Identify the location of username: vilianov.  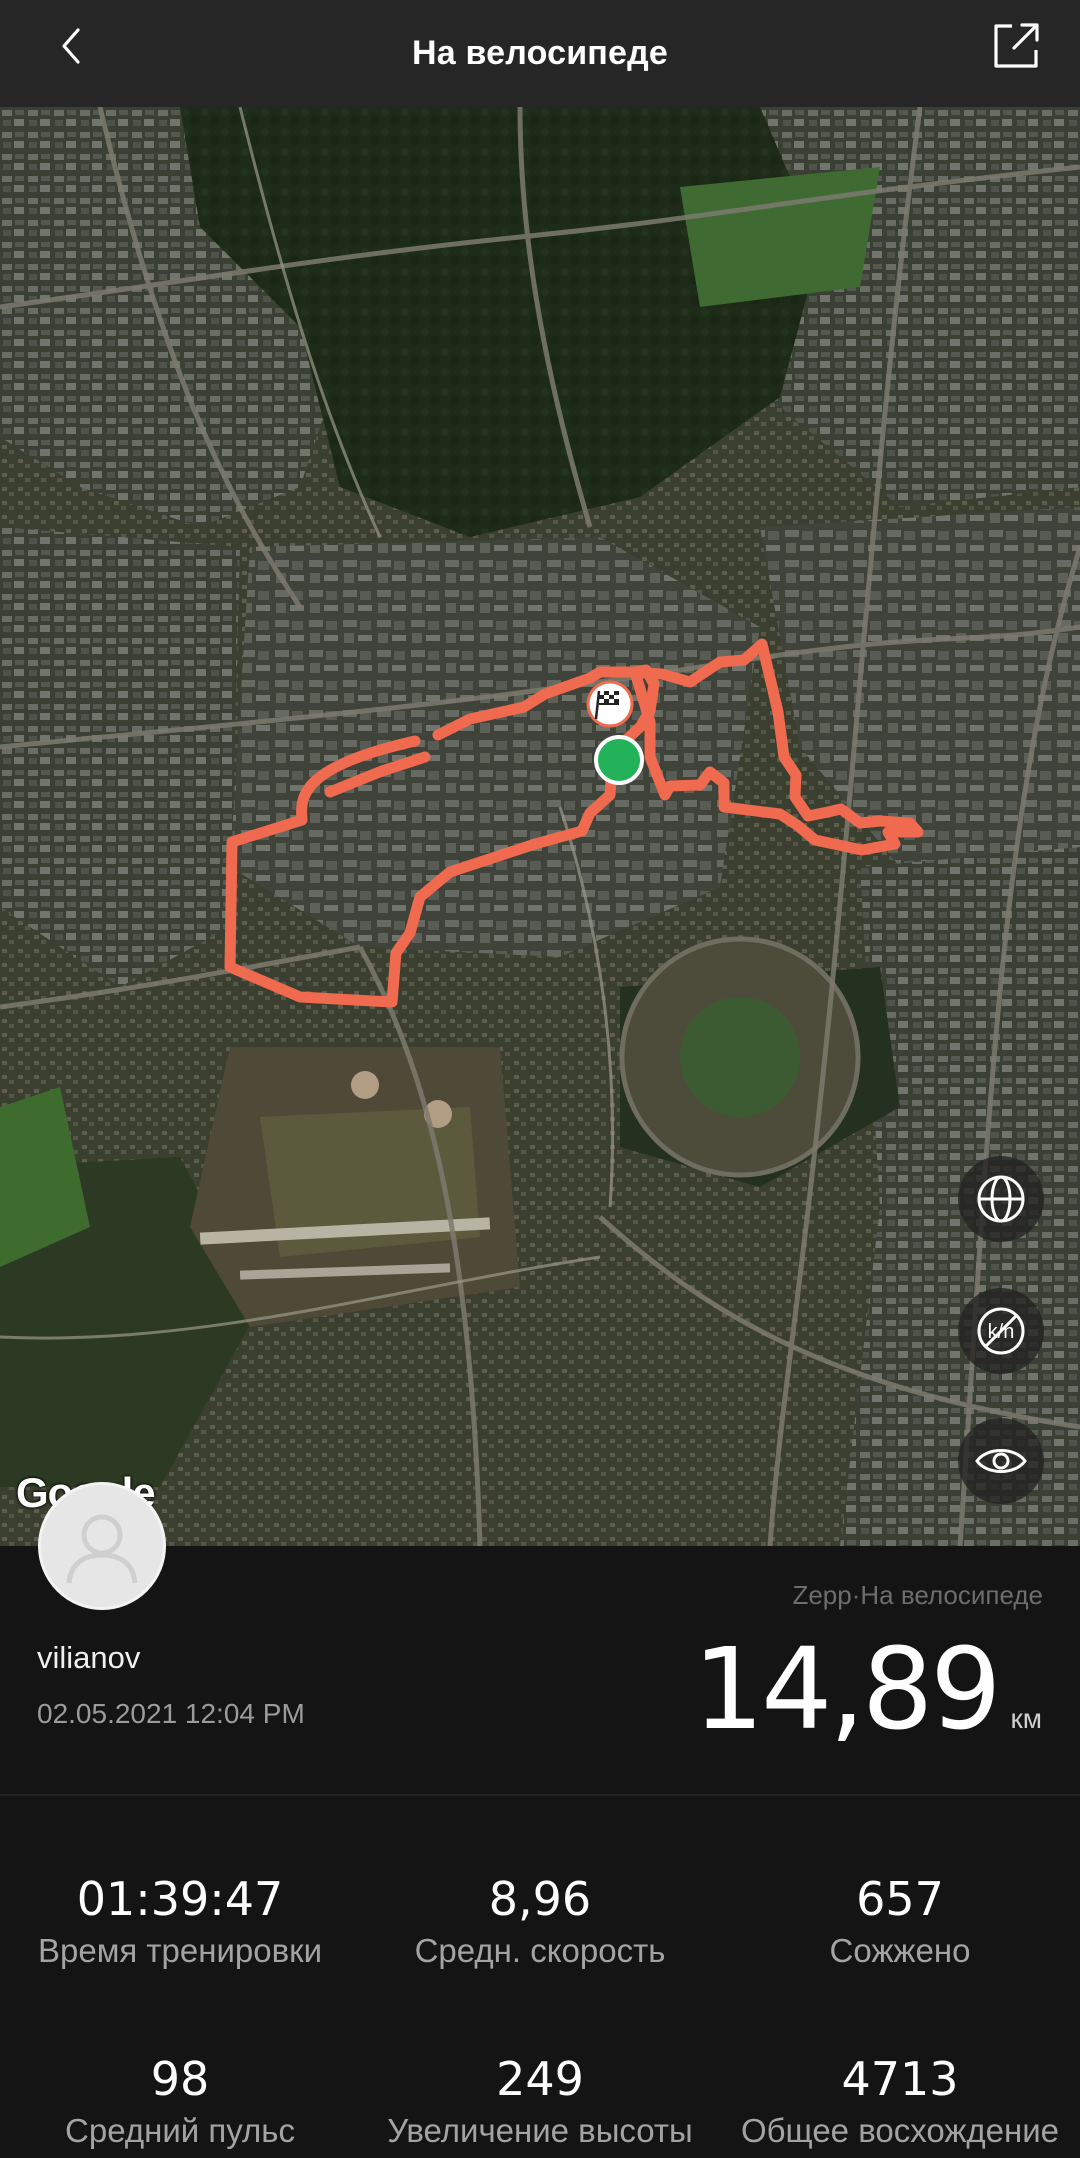
(89, 1657).